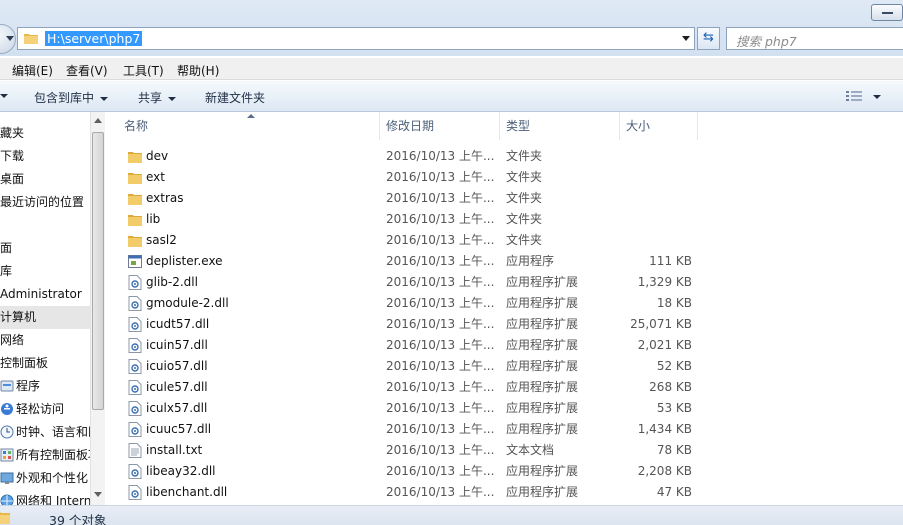 The height and width of the screenshot is (525, 903). I want to click on column-header-date: 修改日期, so click(440, 126).